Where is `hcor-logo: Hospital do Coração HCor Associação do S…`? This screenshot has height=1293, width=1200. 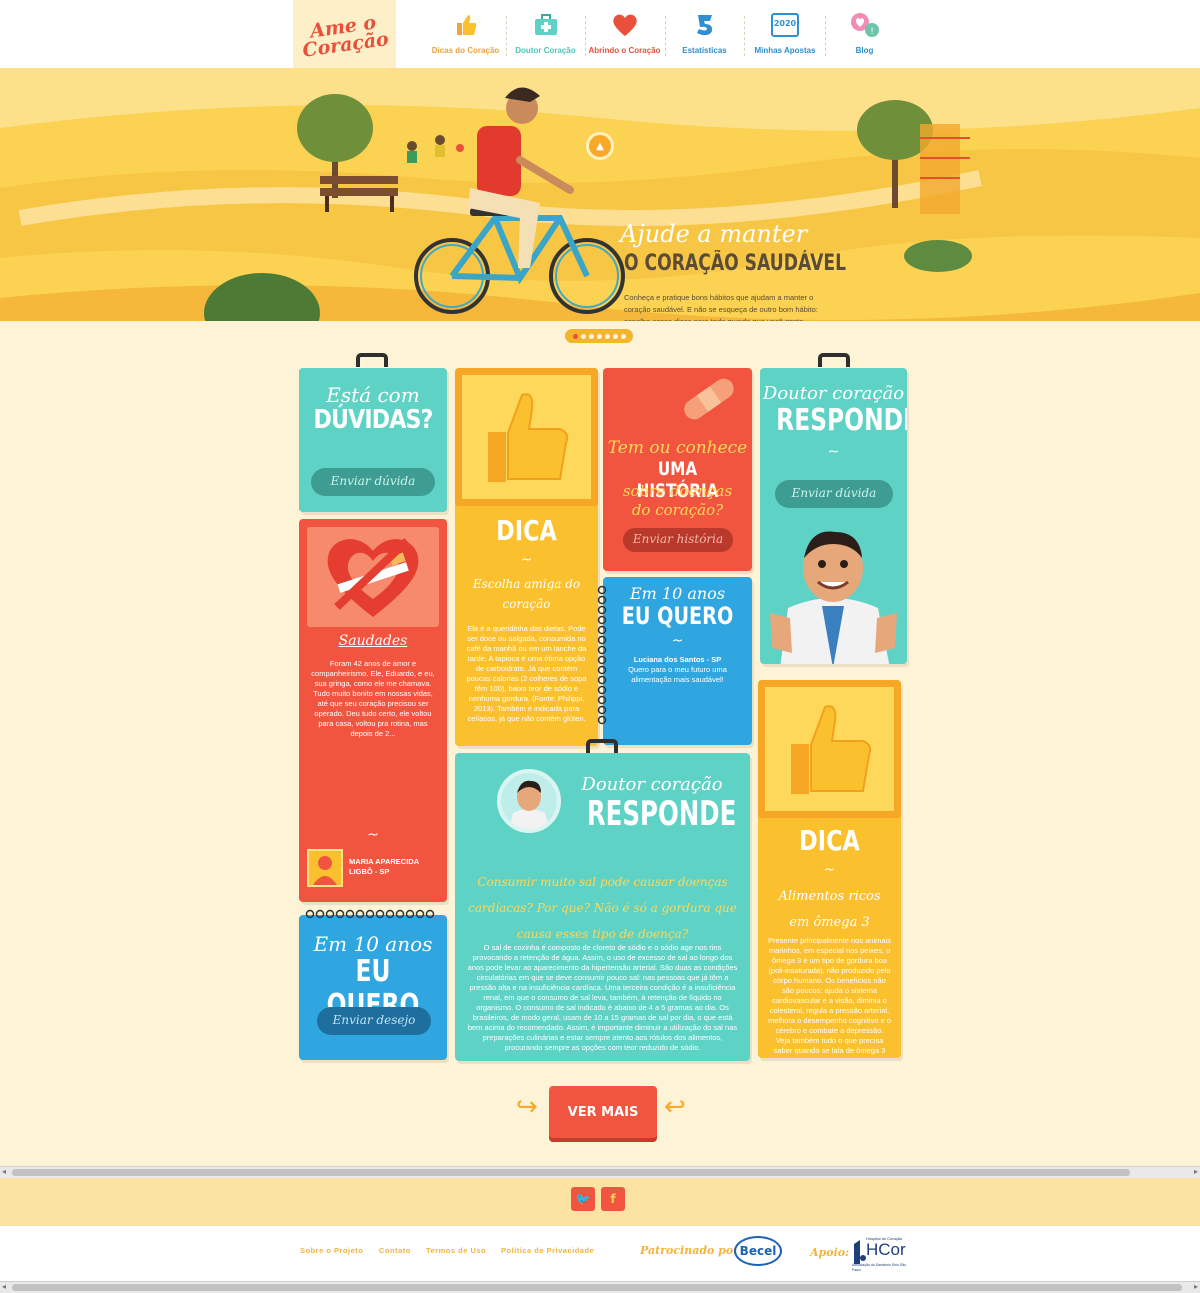 hcor-logo: Hospital do Coração HCor Associação do S… is located at coordinates (882, 1255).